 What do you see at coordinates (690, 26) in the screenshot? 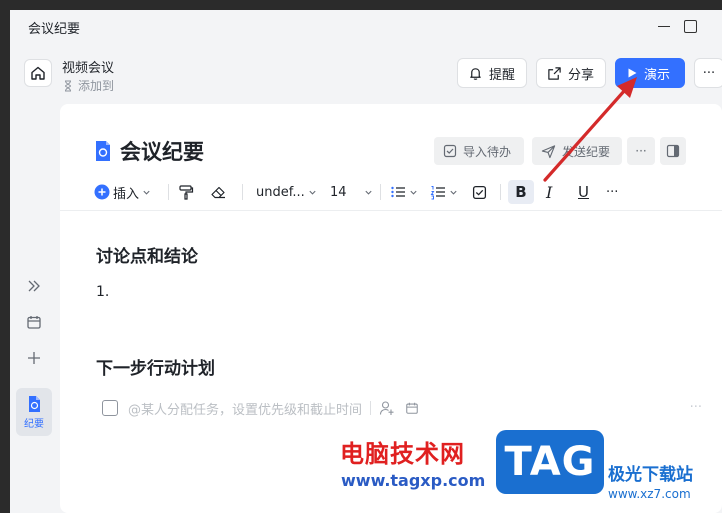
I see `maximize-icon` at bounding box center [690, 26].